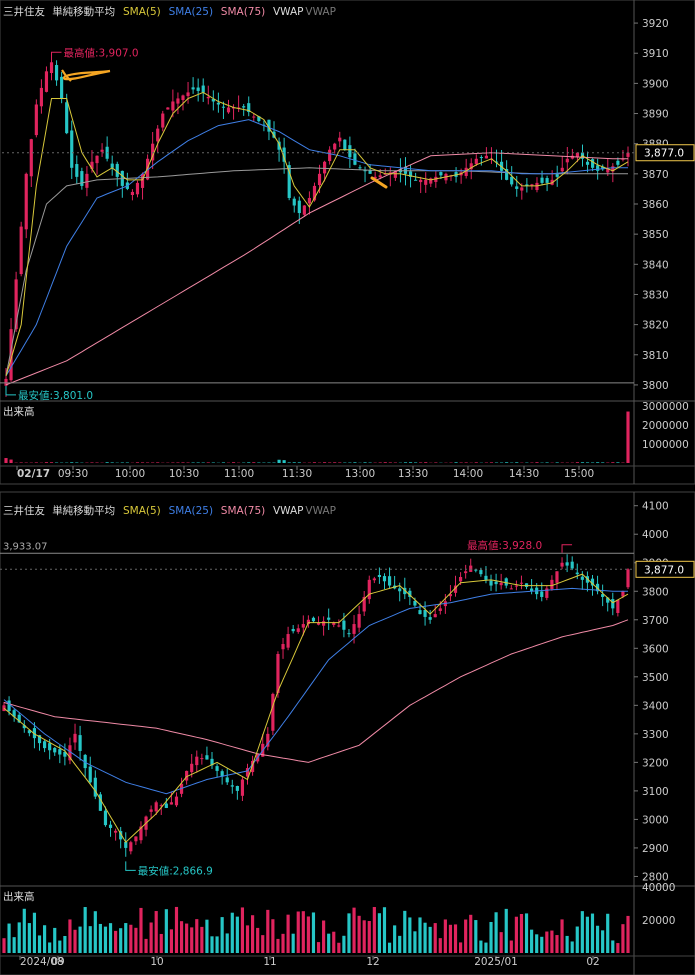 The height and width of the screenshot is (975, 695). What do you see at coordinates (664, 570) in the screenshot?
I see `daily-last-price-text: 3,877.0` at bounding box center [664, 570].